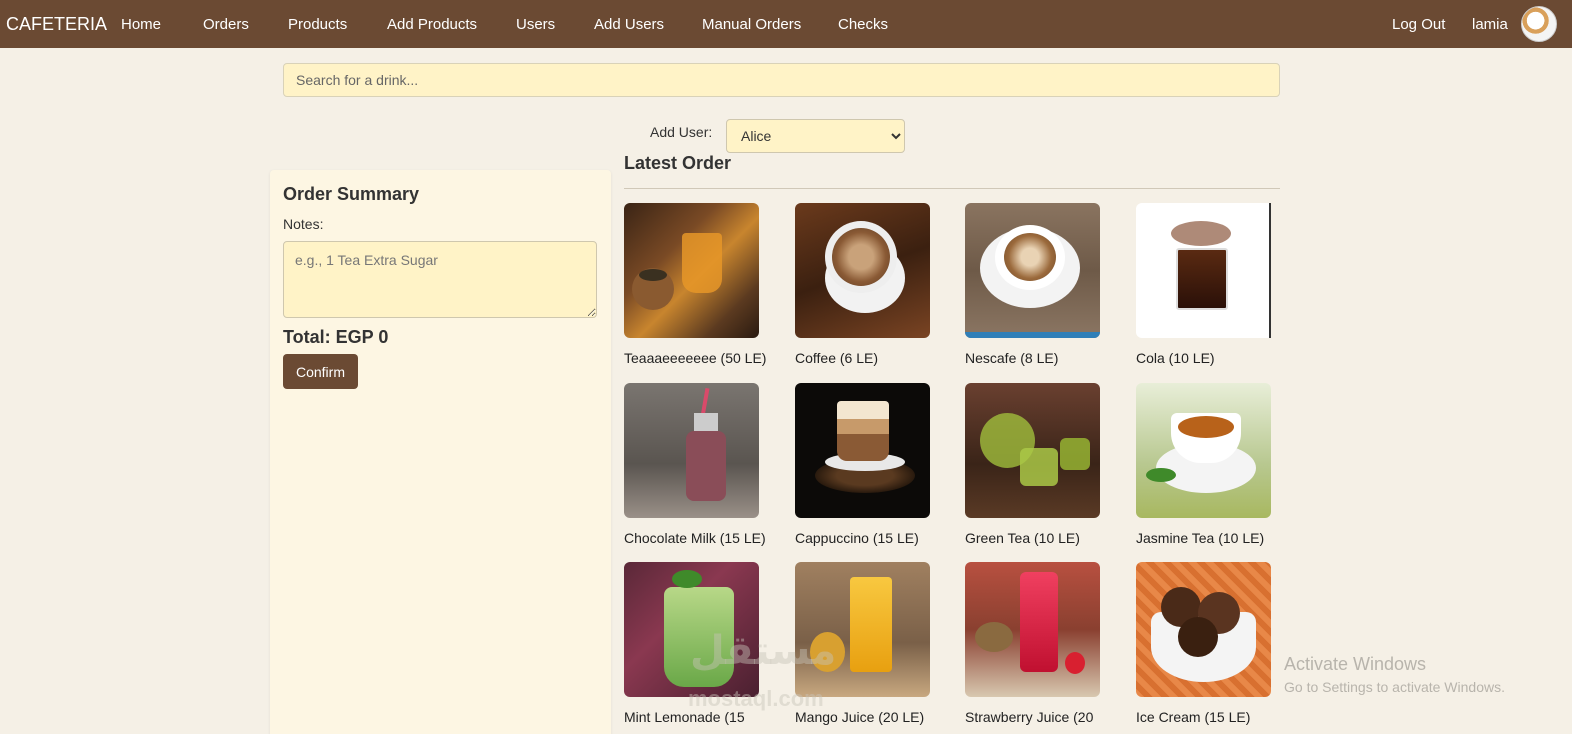 The height and width of the screenshot is (734, 1572). What do you see at coordinates (1032, 629) in the screenshot?
I see `strawberry-juice-image` at bounding box center [1032, 629].